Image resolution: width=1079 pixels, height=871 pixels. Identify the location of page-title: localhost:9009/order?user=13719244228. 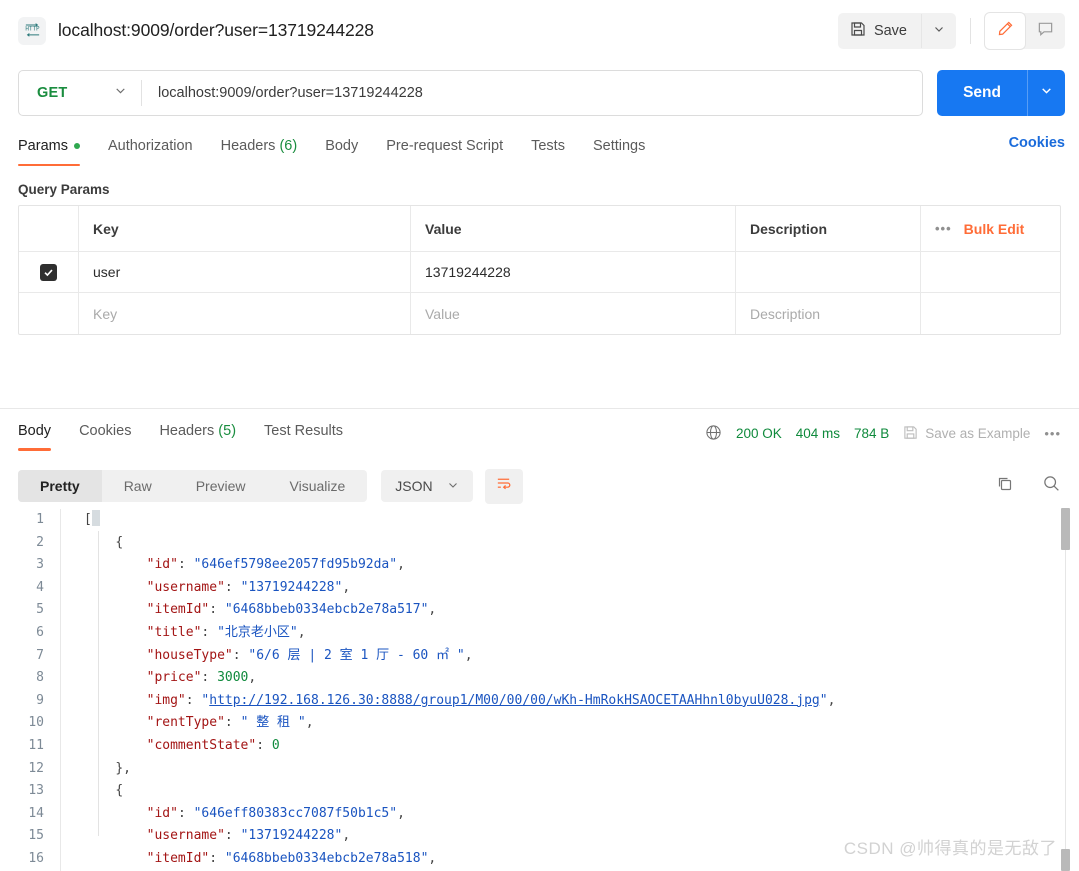
(216, 30).